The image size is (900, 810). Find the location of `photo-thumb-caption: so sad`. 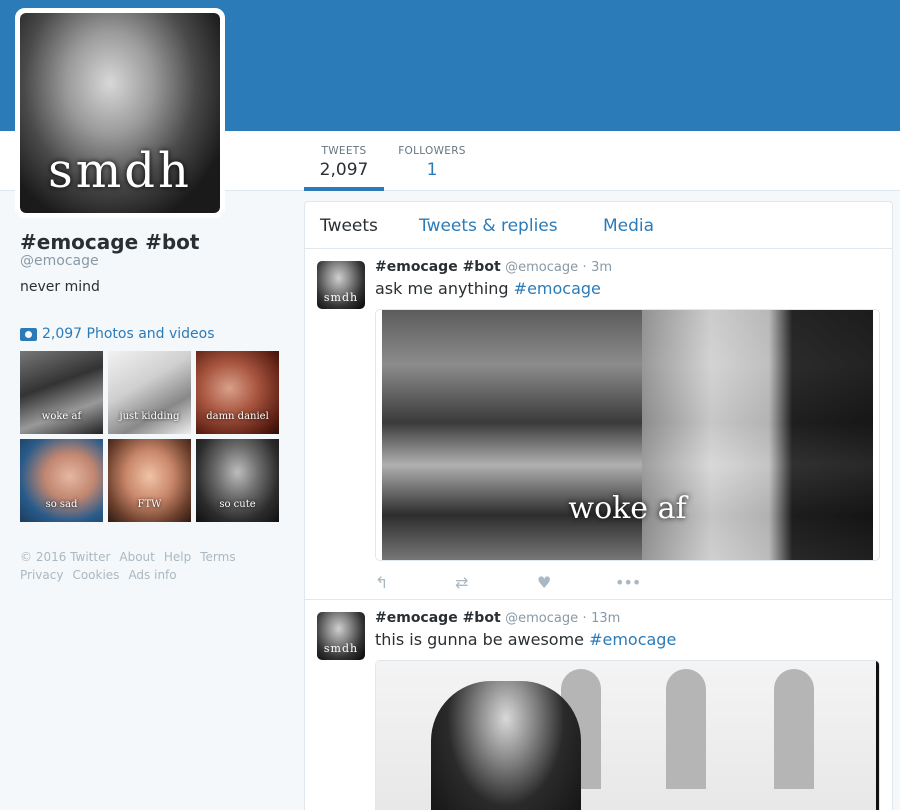

photo-thumb-caption: so sad is located at coordinates (61, 504).